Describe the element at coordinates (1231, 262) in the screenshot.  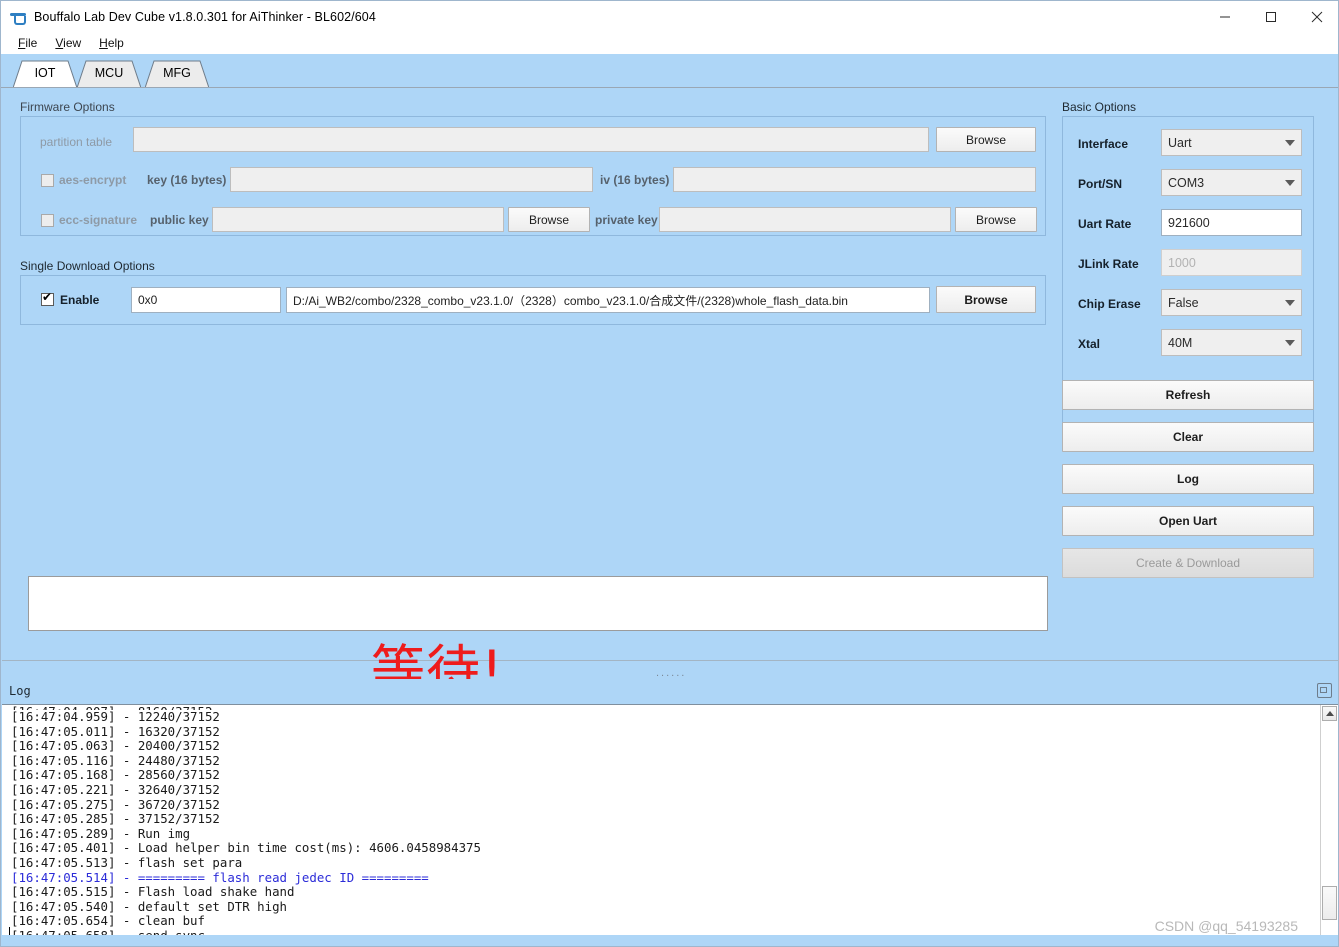
I see `jlink-rate-input: 1000` at that location.